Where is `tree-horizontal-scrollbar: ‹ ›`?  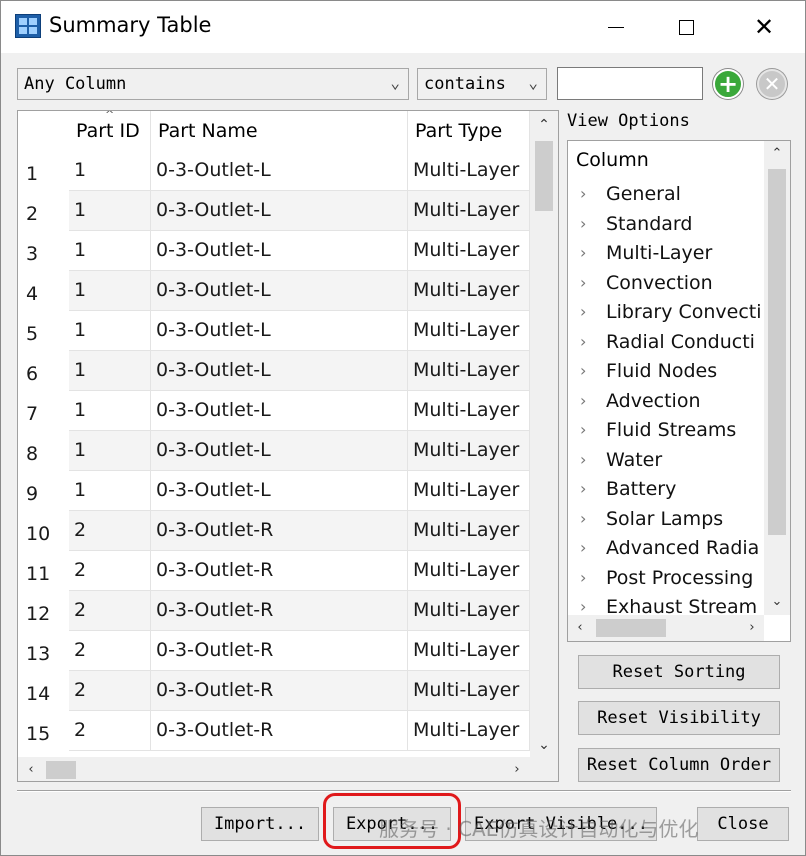 tree-horizontal-scrollbar: ‹ › is located at coordinates (666, 628).